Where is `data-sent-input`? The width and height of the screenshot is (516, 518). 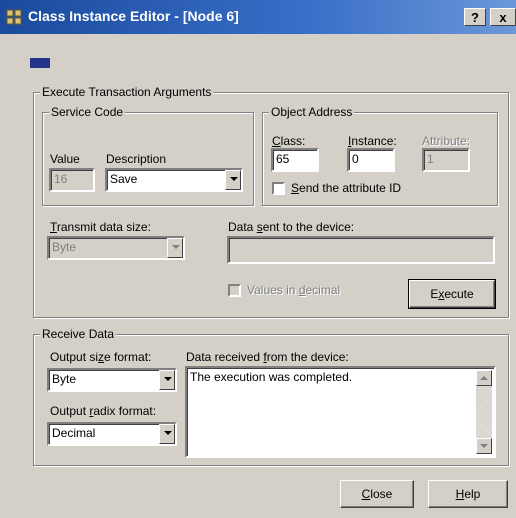 data-sent-input is located at coordinates (361, 250).